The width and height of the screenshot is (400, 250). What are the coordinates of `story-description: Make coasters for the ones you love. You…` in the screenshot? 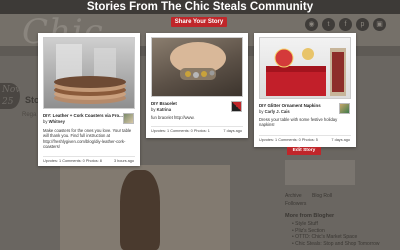 It's located at (87, 138).